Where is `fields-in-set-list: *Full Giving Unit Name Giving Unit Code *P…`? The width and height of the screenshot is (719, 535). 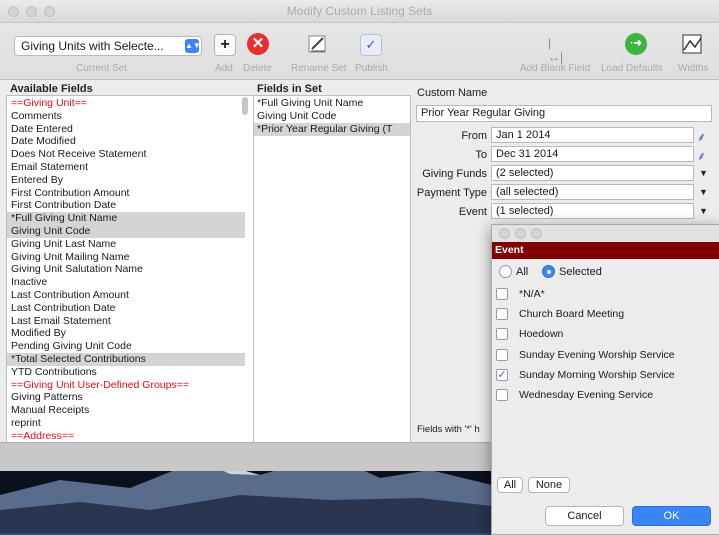
fields-in-set-list: *Full Giving Unit Name Giving Unit Code *P… is located at coordinates (332, 269).